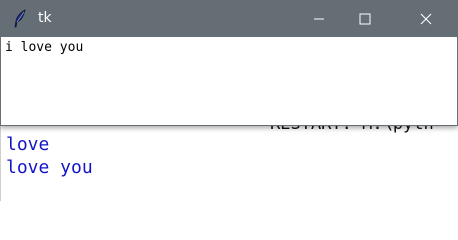  I want to click on maximize-button, so click(365, 19).